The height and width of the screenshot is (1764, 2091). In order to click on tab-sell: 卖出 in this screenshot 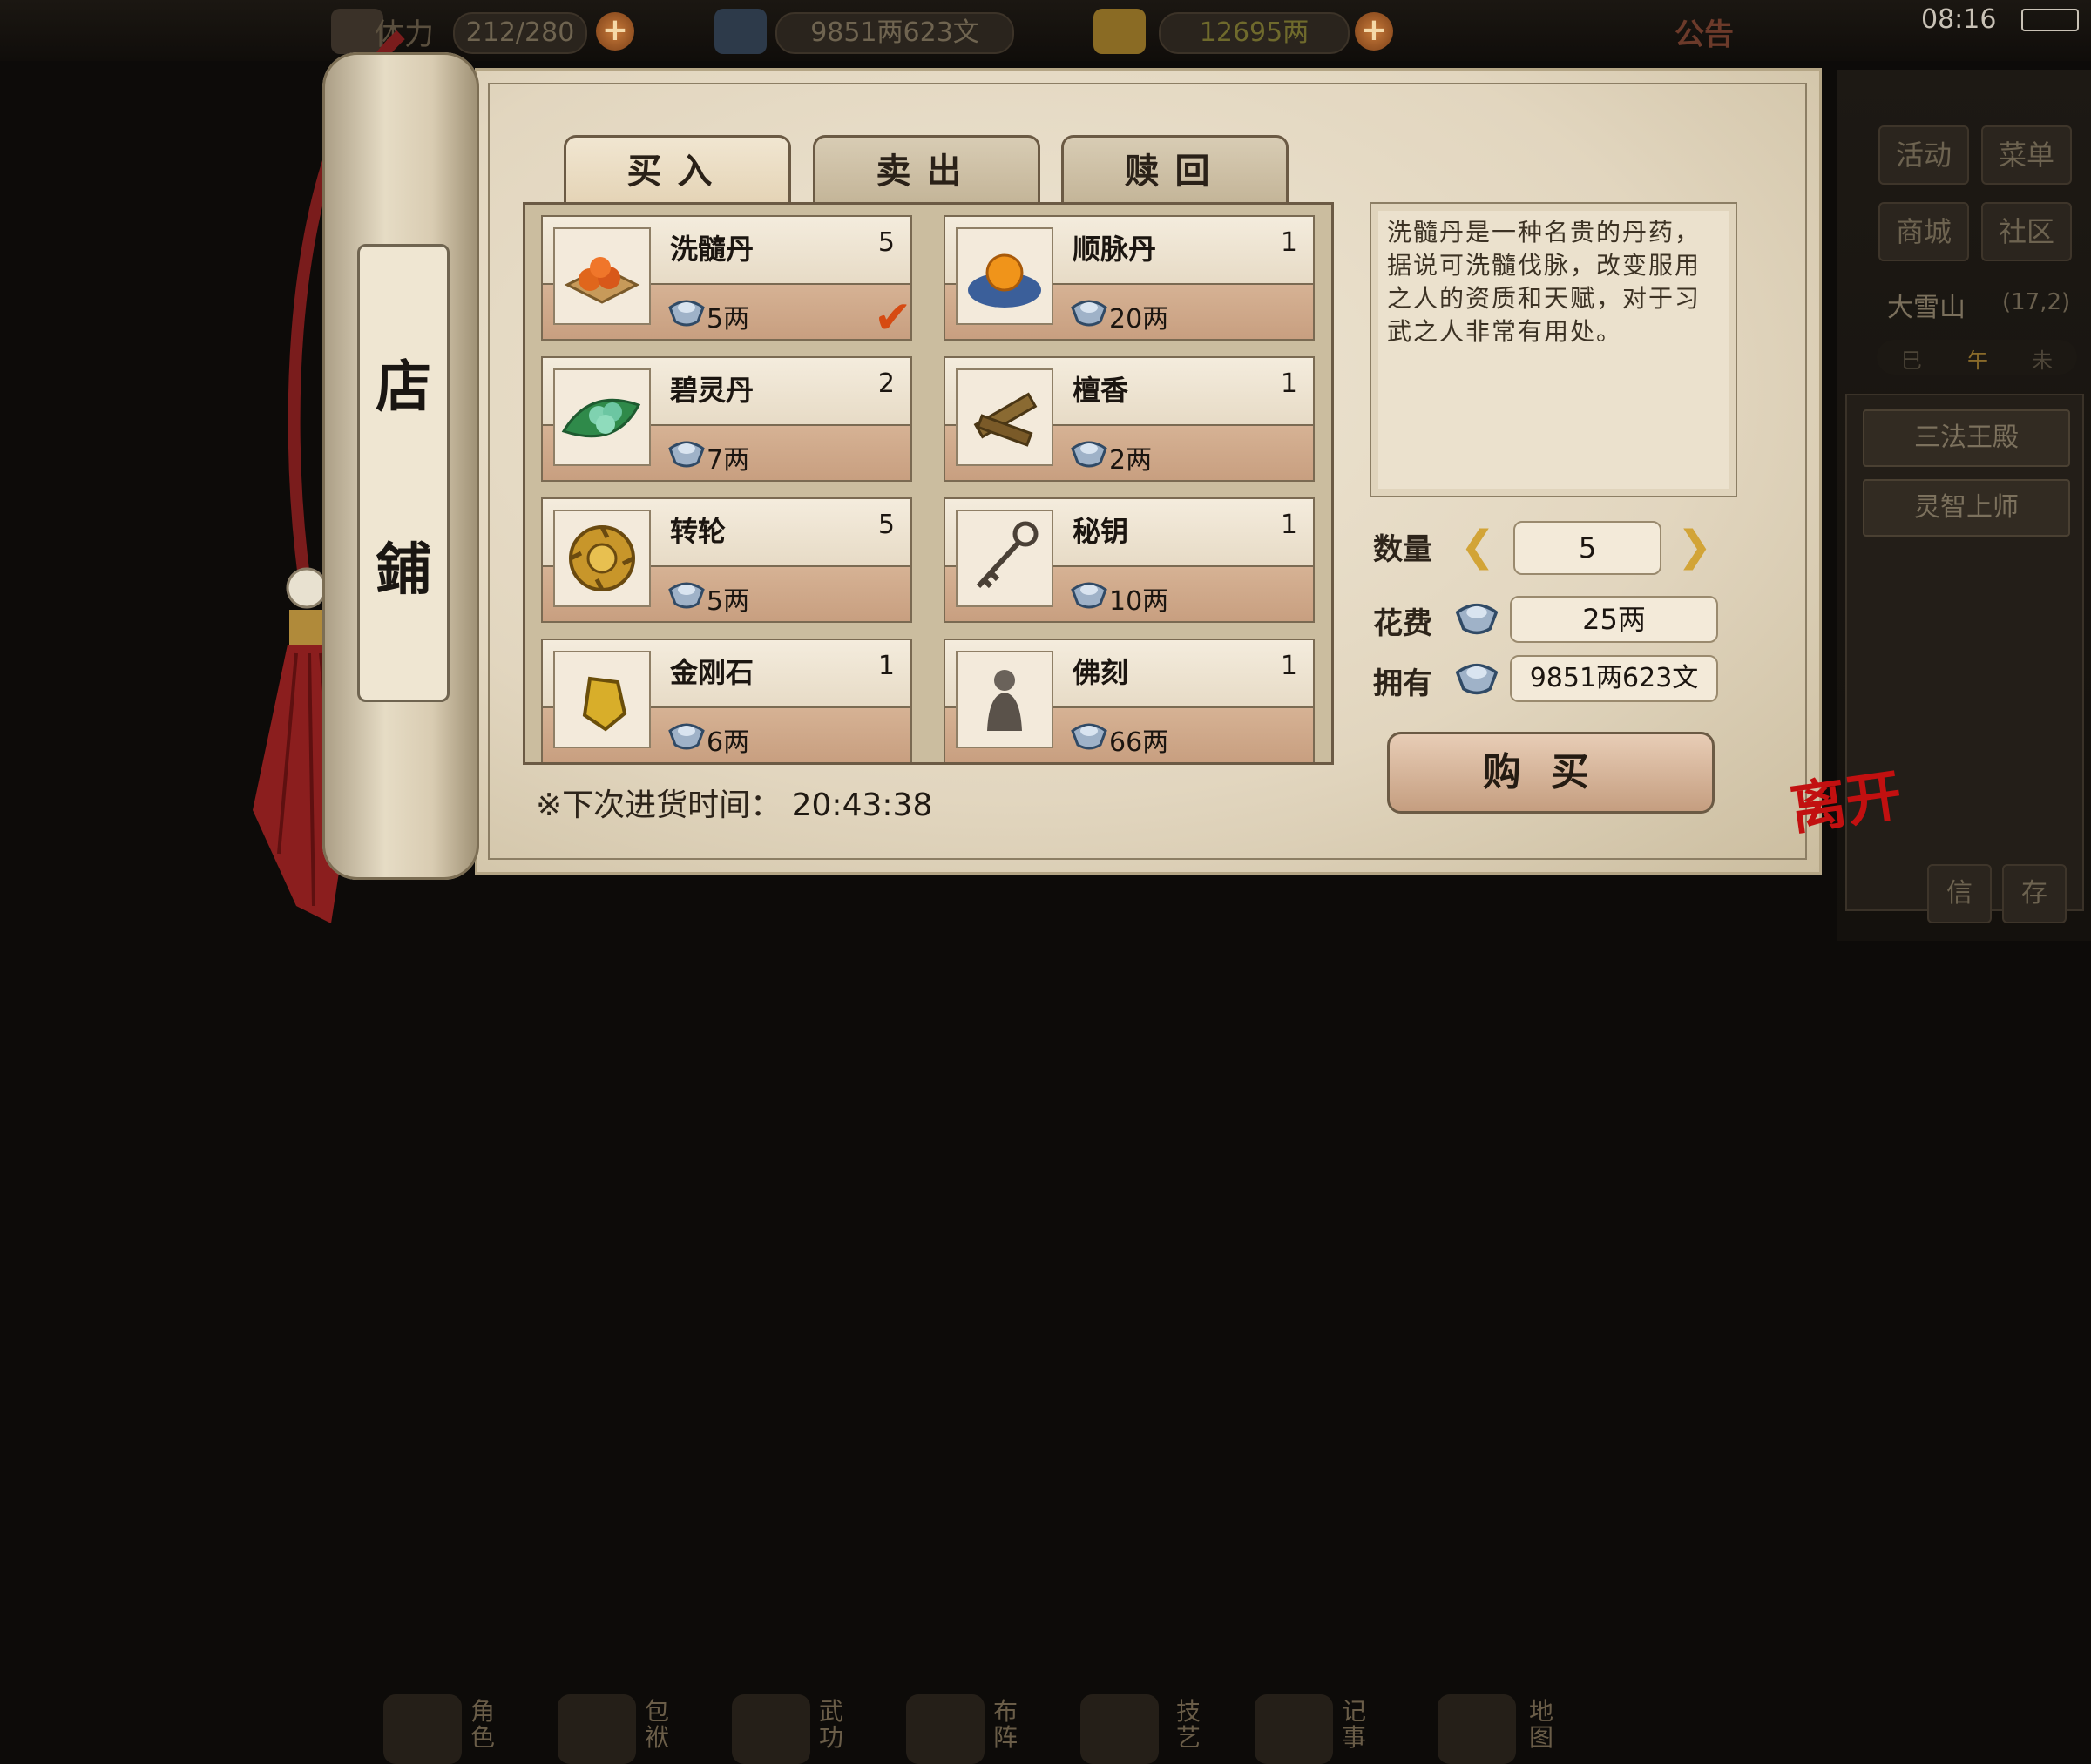, I will do `click(926, 170)`.